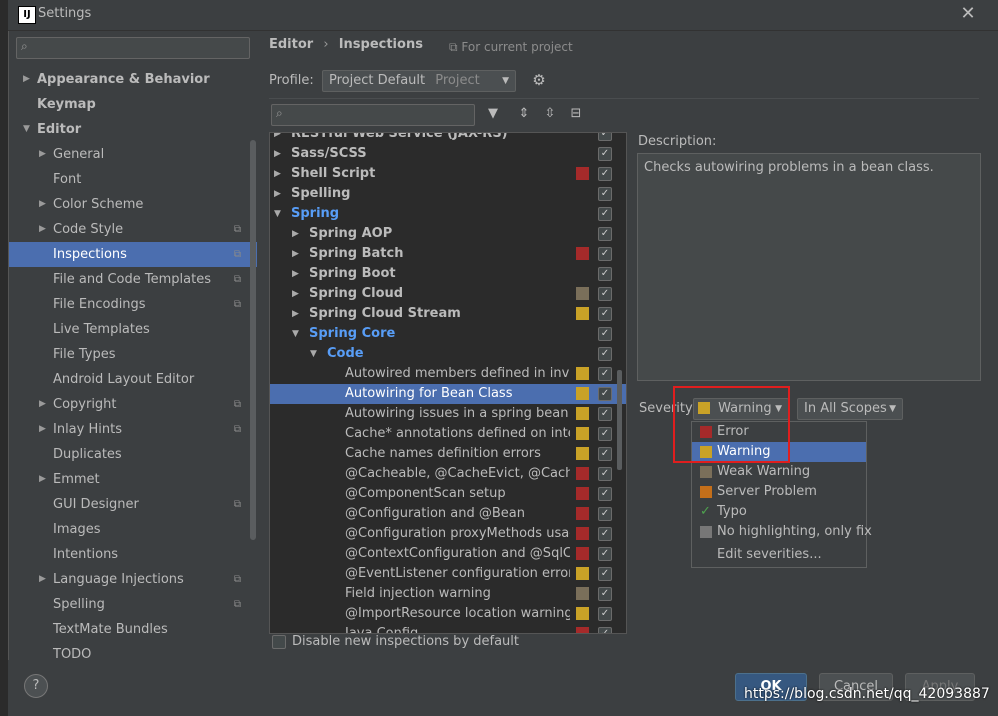  Describe the element at coordinates (779, 492) in the screenshot. I see `severity-option-server-problem: Server Problem` at that location.